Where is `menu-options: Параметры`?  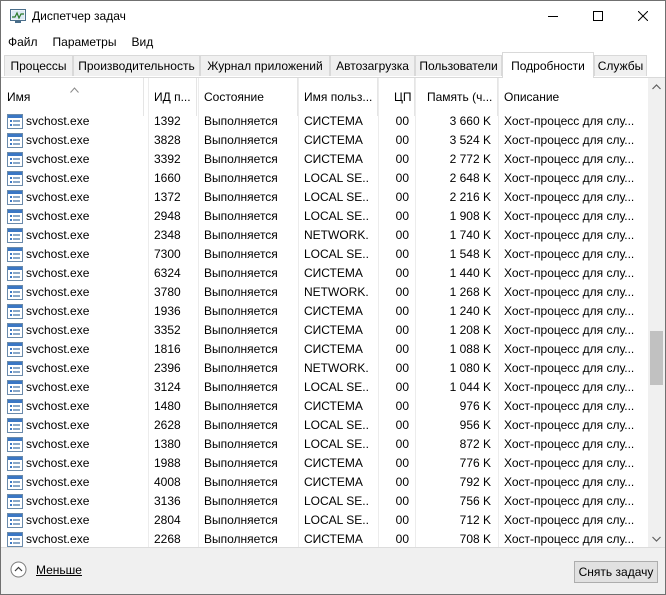 menu-options: Параметры is located at coordinates (84, 42).